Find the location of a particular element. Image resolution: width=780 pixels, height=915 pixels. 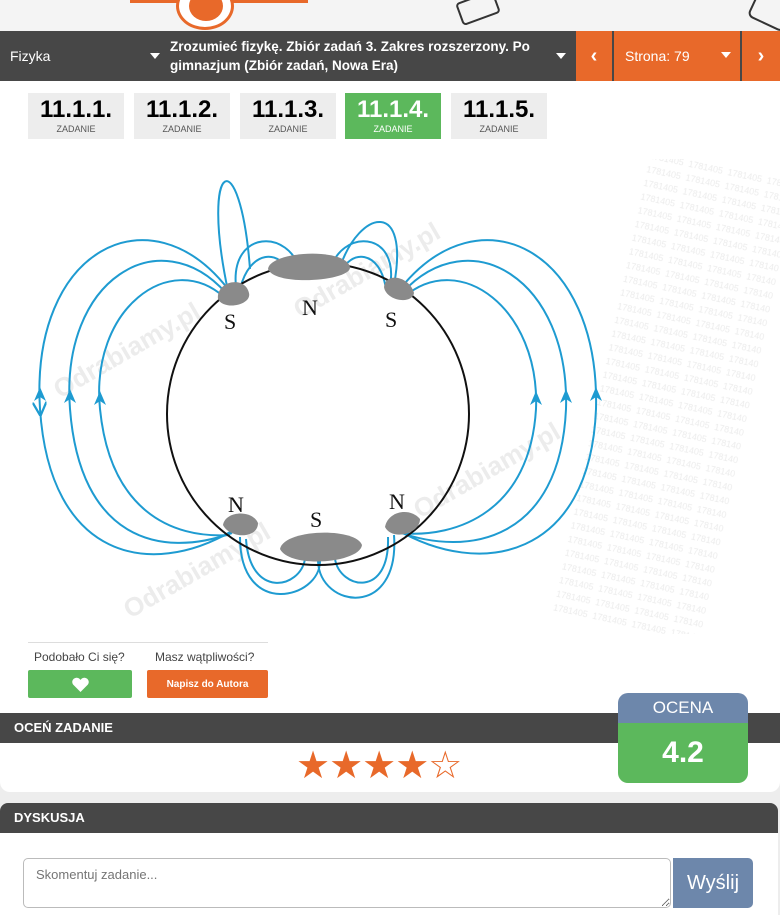

pole-labels: S N S N S N is located at coordinates (314, 413).